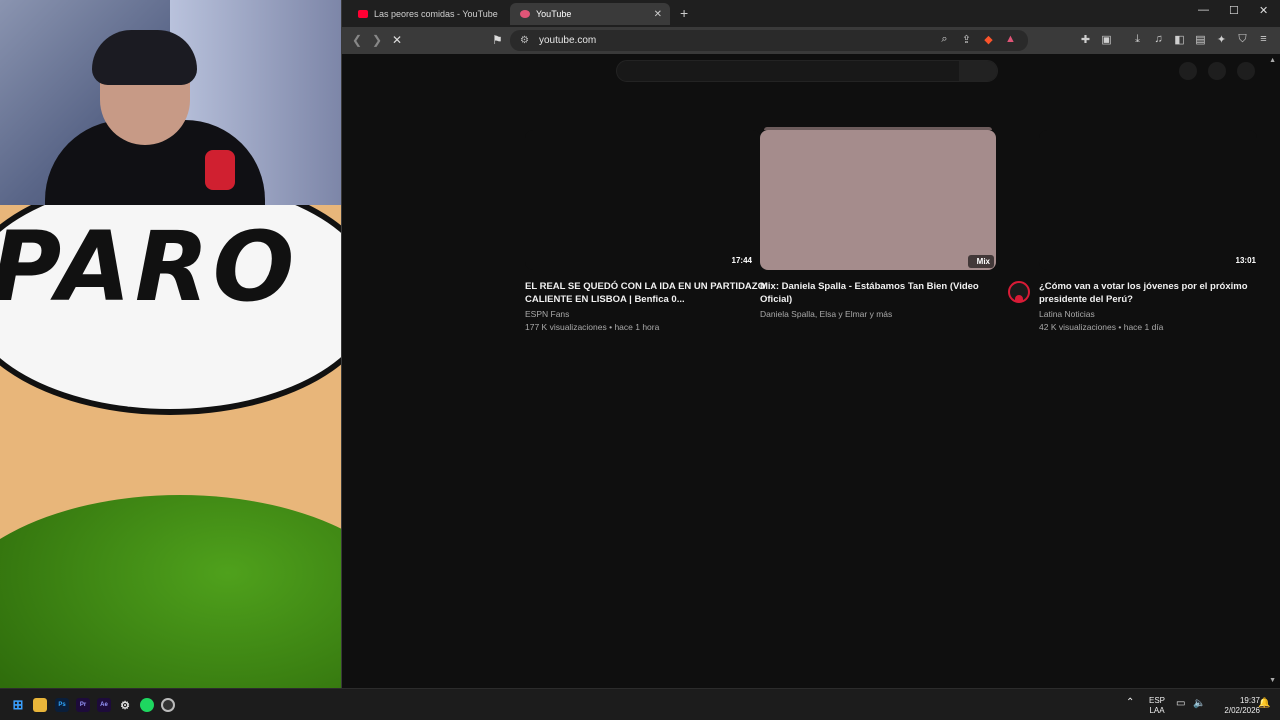 The height and width of the screenshot is (720, 1280). I want to click on clock: 19:37 2/02/2026, so click(1234, 706).